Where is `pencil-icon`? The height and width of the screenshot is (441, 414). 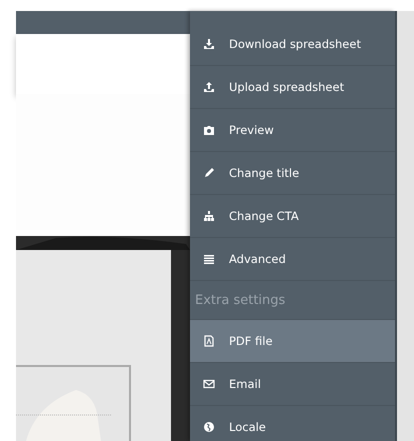
pencil-icon is located at coordinates (209, 173).